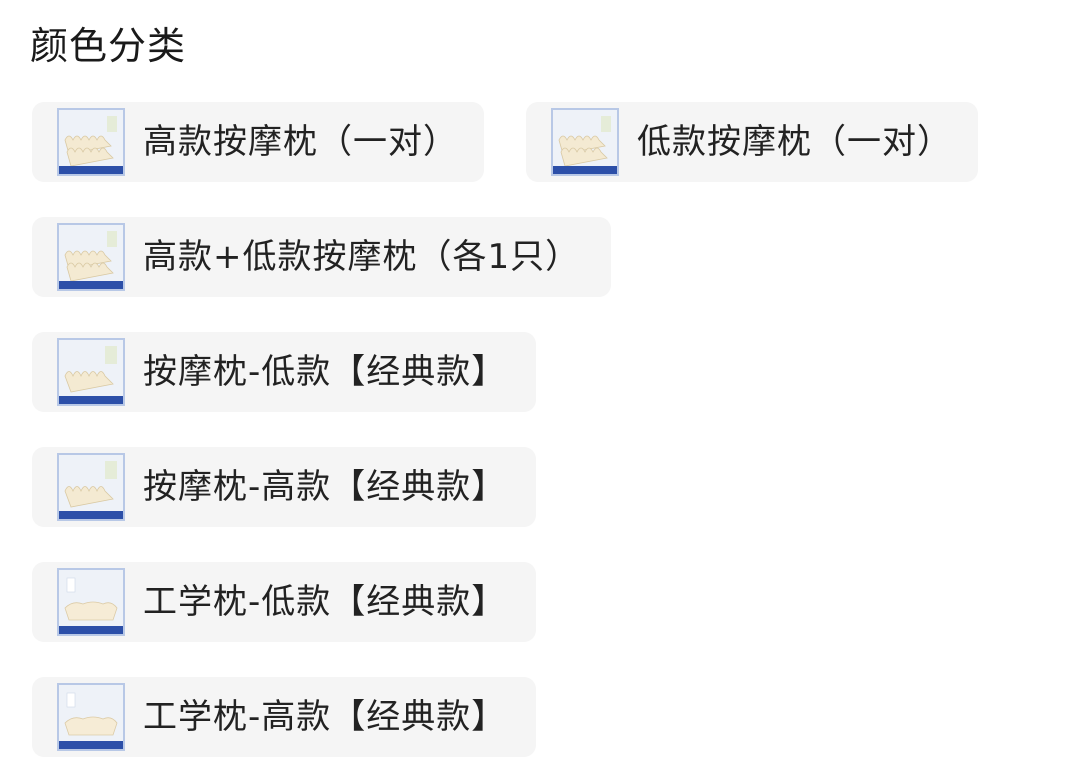  Describe the element at coordinates (325, 602) in the screenshot. I see `option-label: 工学枕-低款【经典款】` at that location.